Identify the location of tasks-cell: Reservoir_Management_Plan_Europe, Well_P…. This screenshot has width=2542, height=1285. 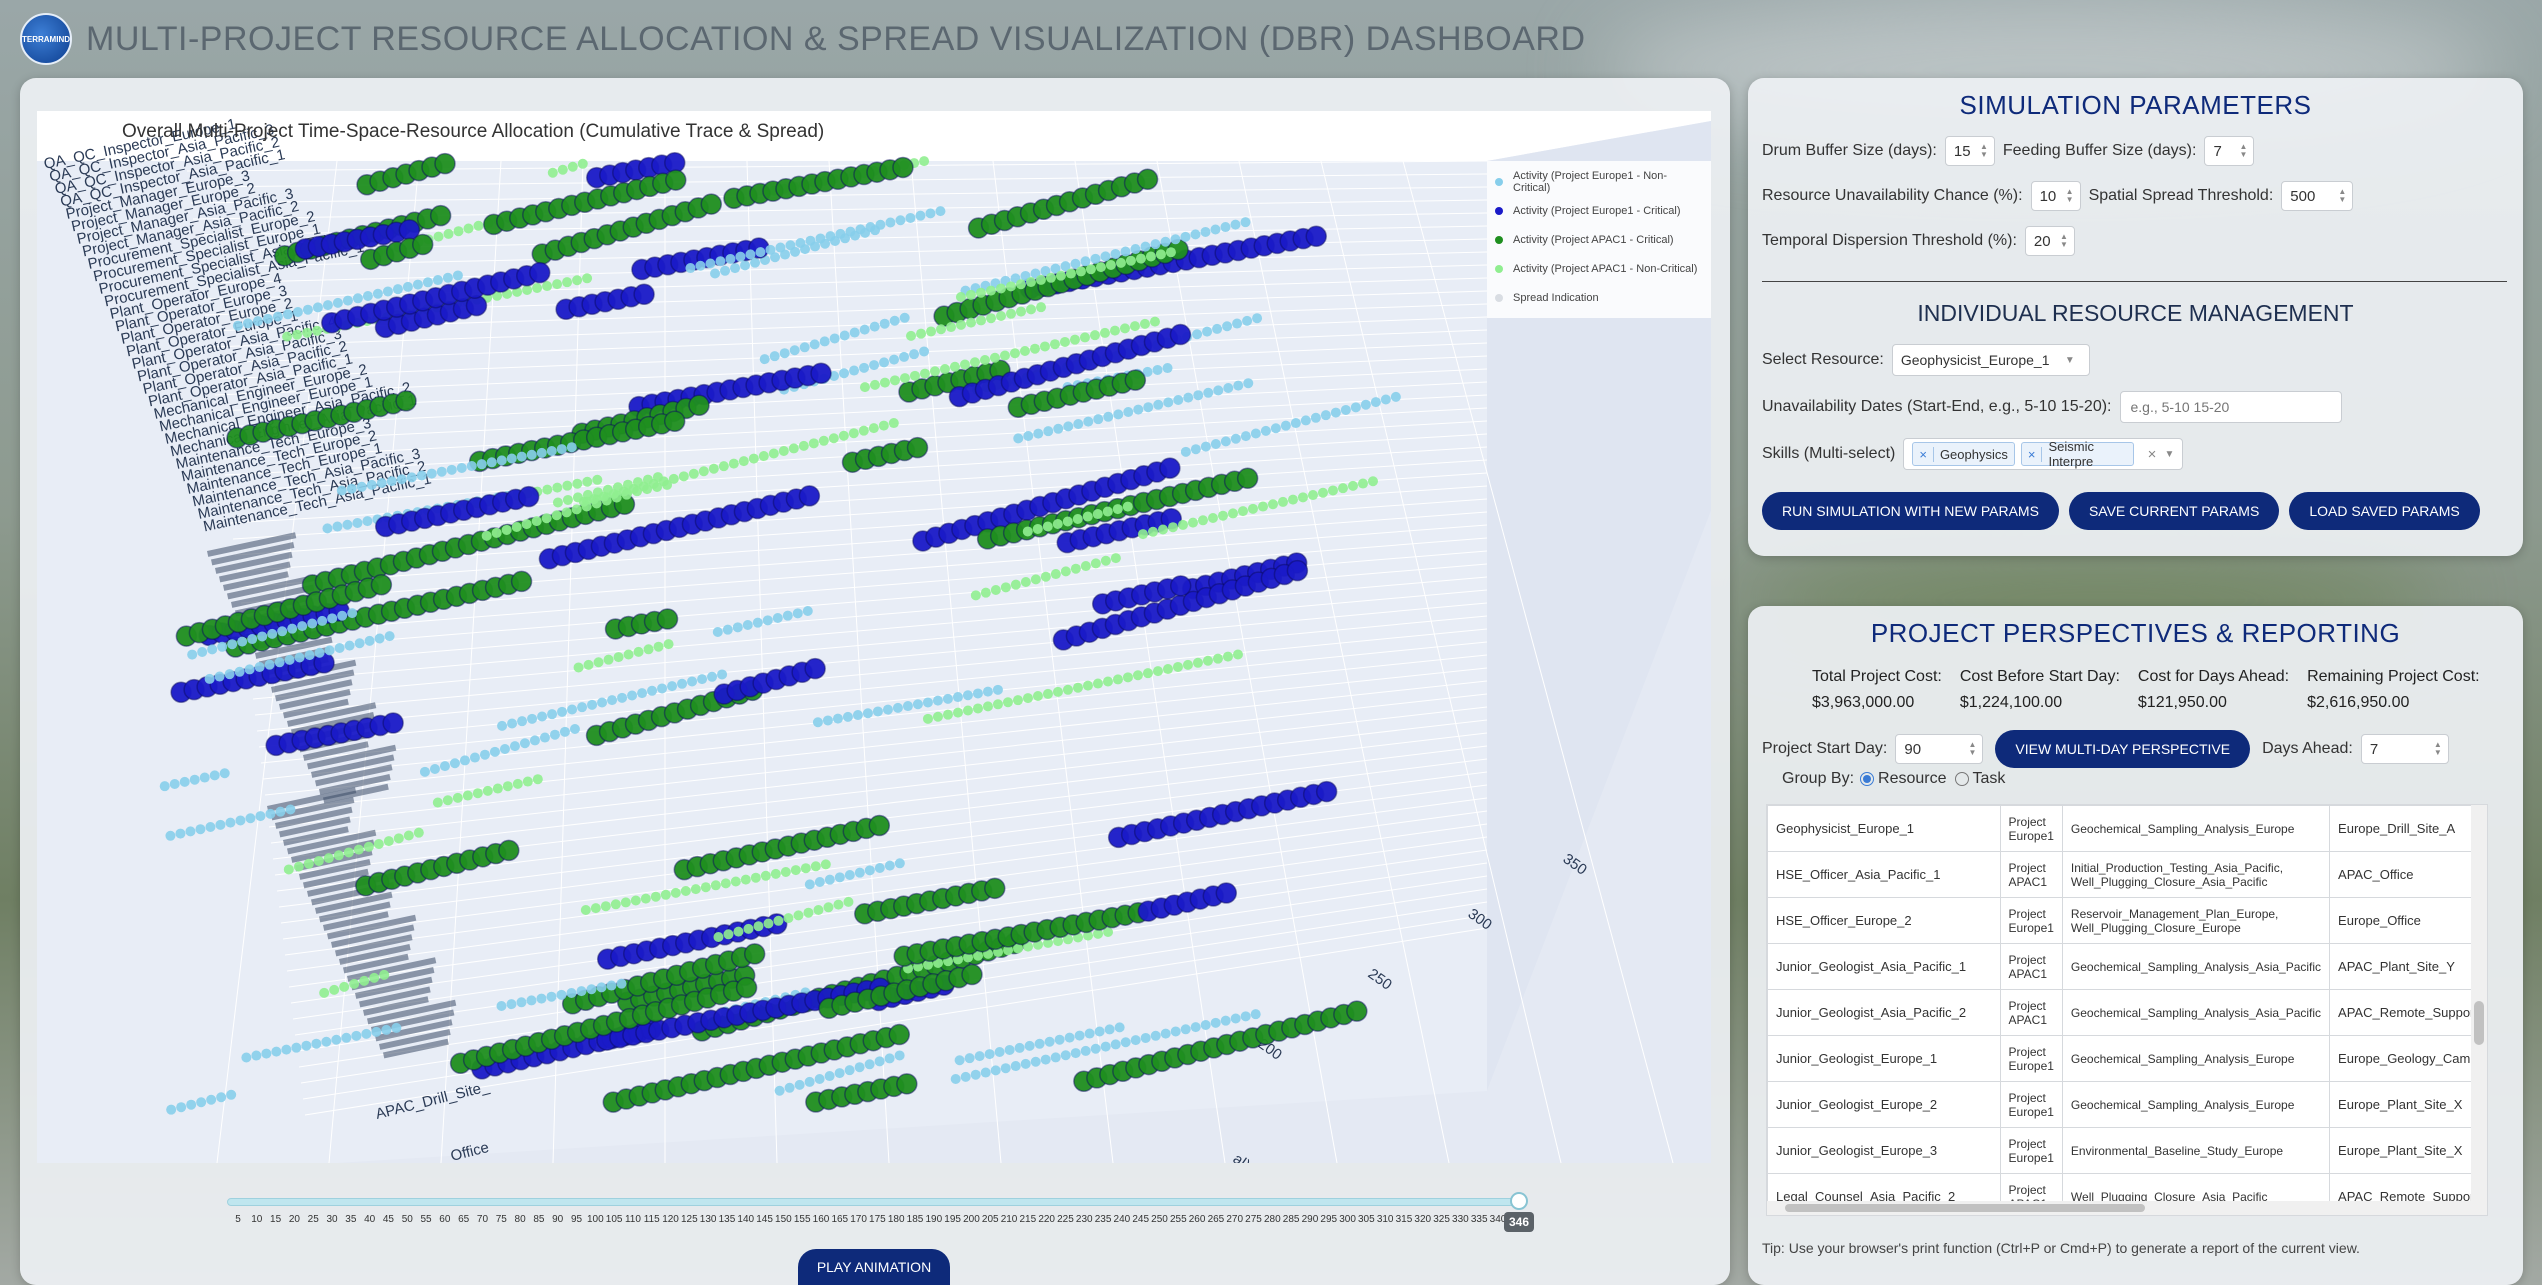
(2196, 920).